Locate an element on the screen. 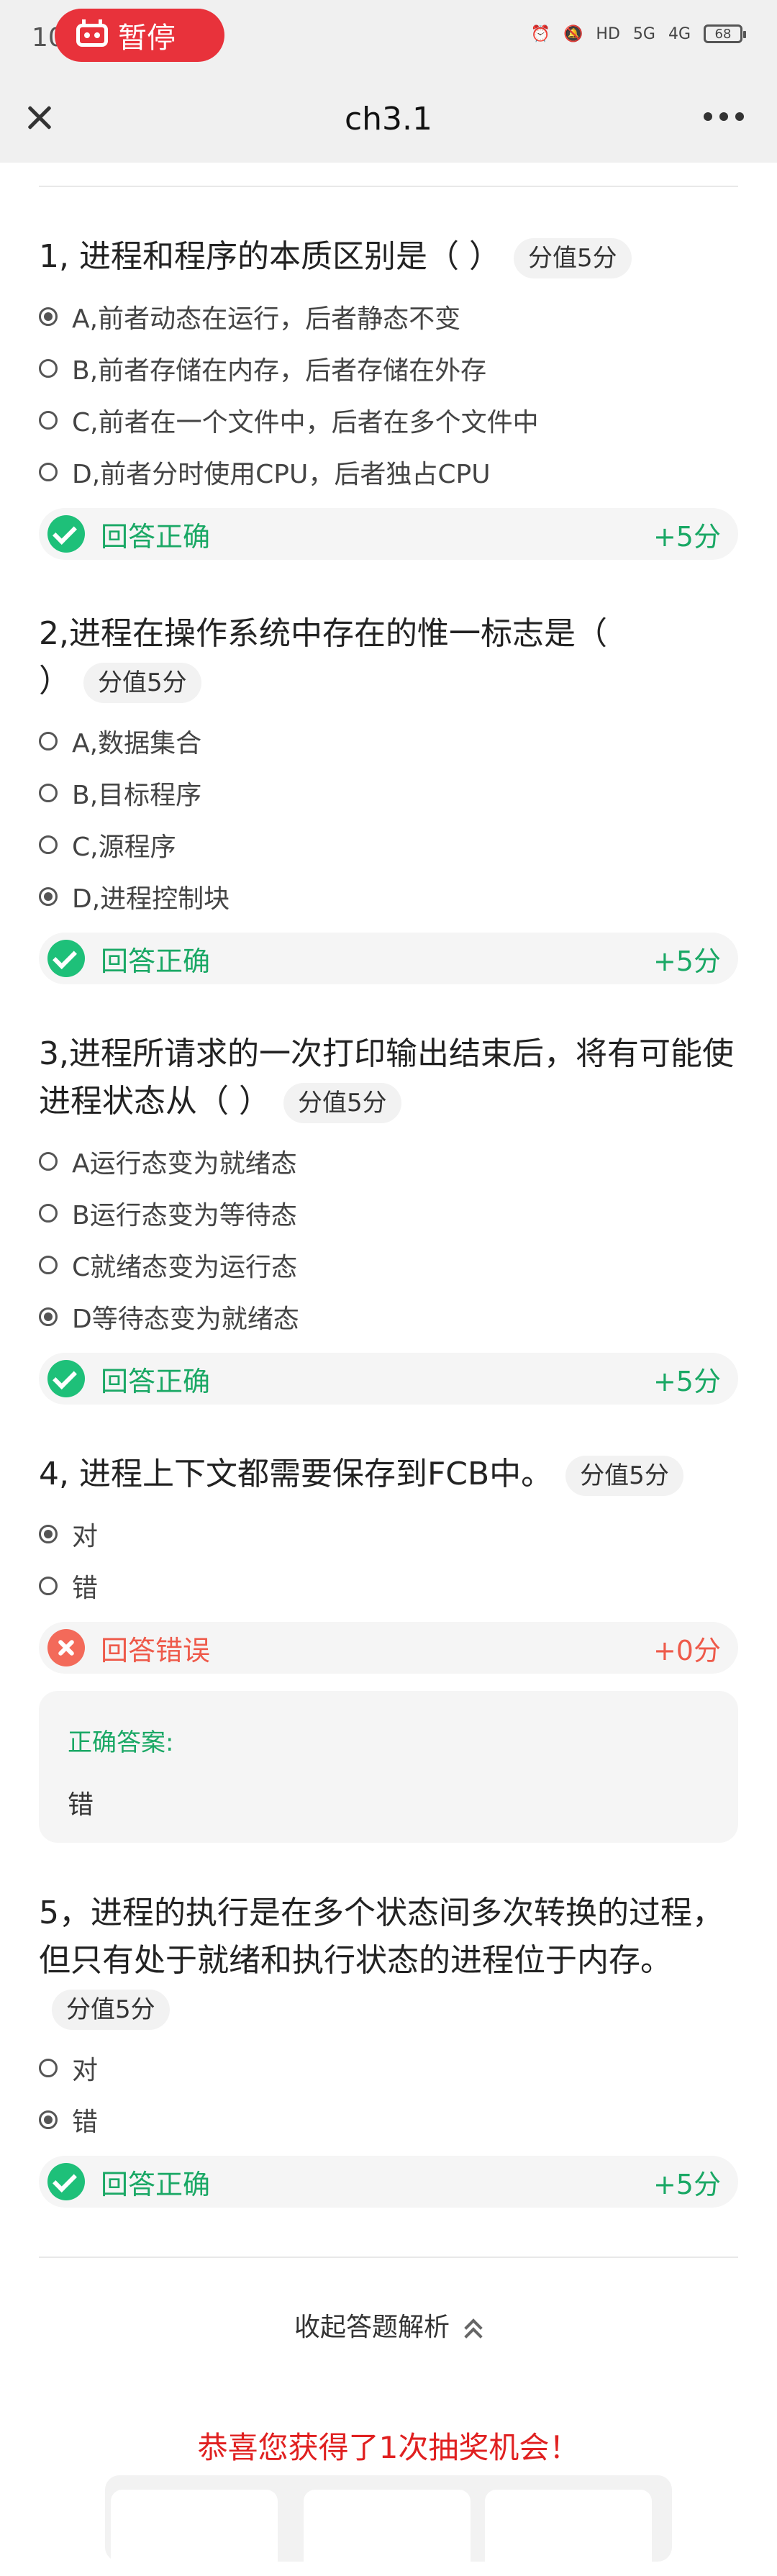  option: D,前者分时使用CPU，后者独占CPU is located at coordinates (388, 472).